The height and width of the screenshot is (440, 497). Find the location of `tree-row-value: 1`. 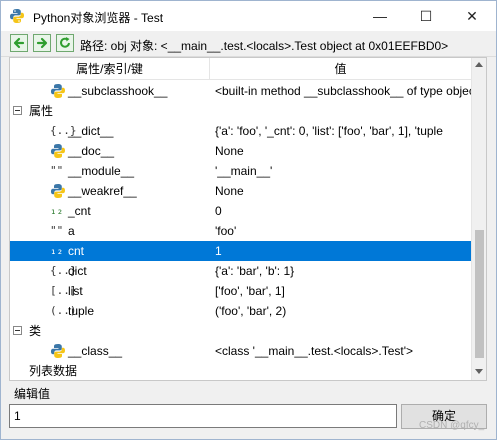

tree-row-value: 1 is located at coordinates (218, 251).